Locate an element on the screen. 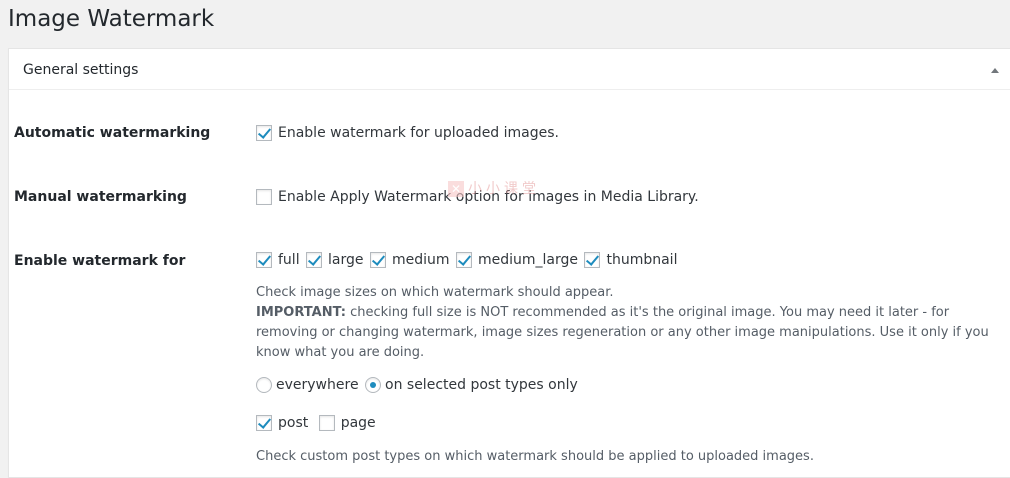 The height and width of the screenshot is (478, 1010). size-thumbnail-checkbox is located at coordinates (592, 260).